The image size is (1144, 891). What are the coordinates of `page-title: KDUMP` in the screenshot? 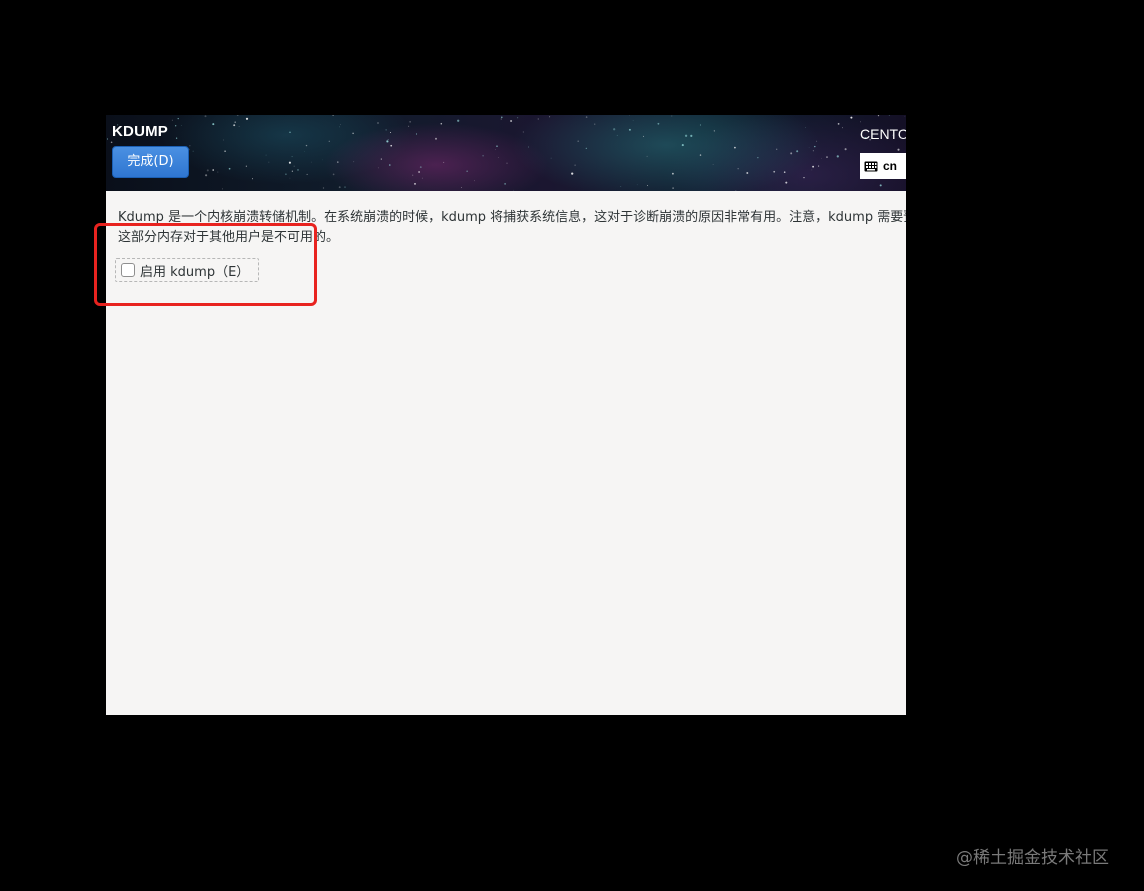 It's located at (140, 131).